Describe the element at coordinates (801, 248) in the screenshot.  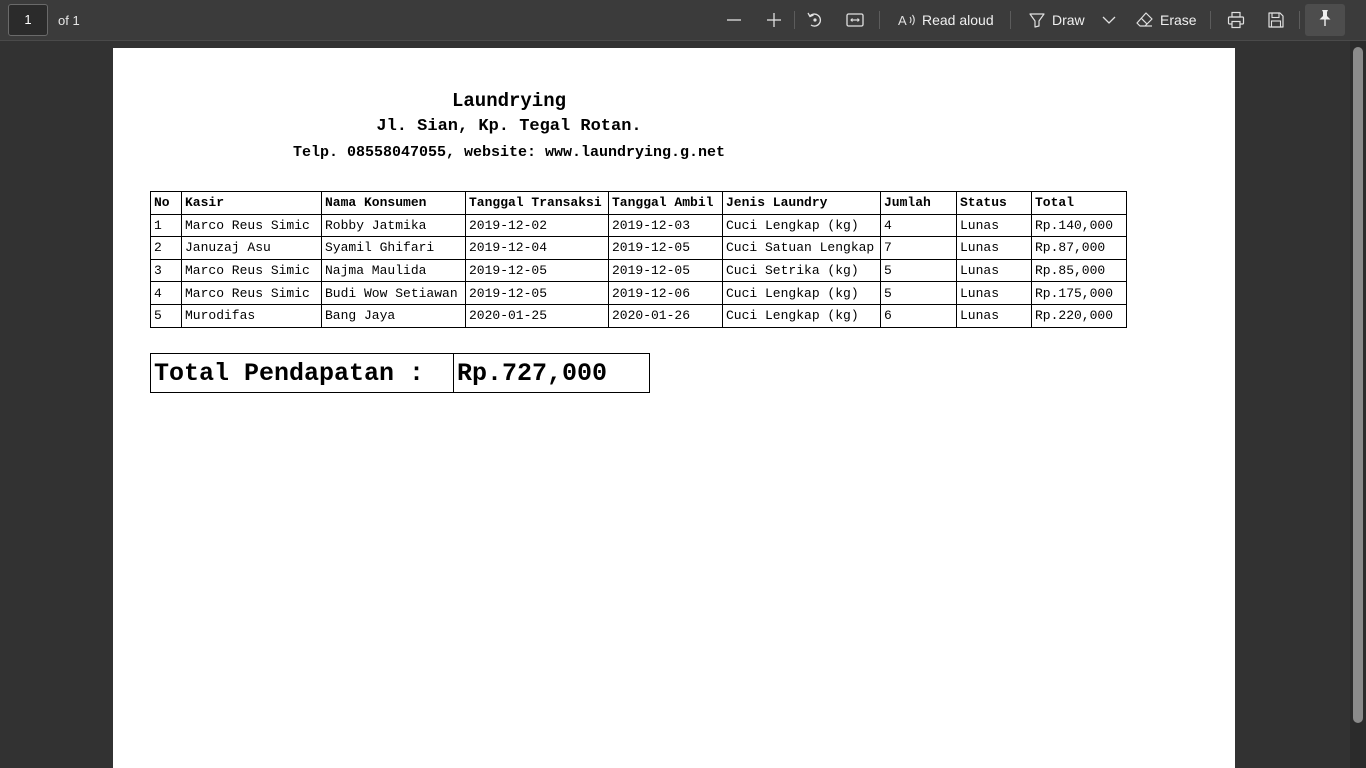
I see `table-cell: Cuci Satuan Lengkap` at that location.